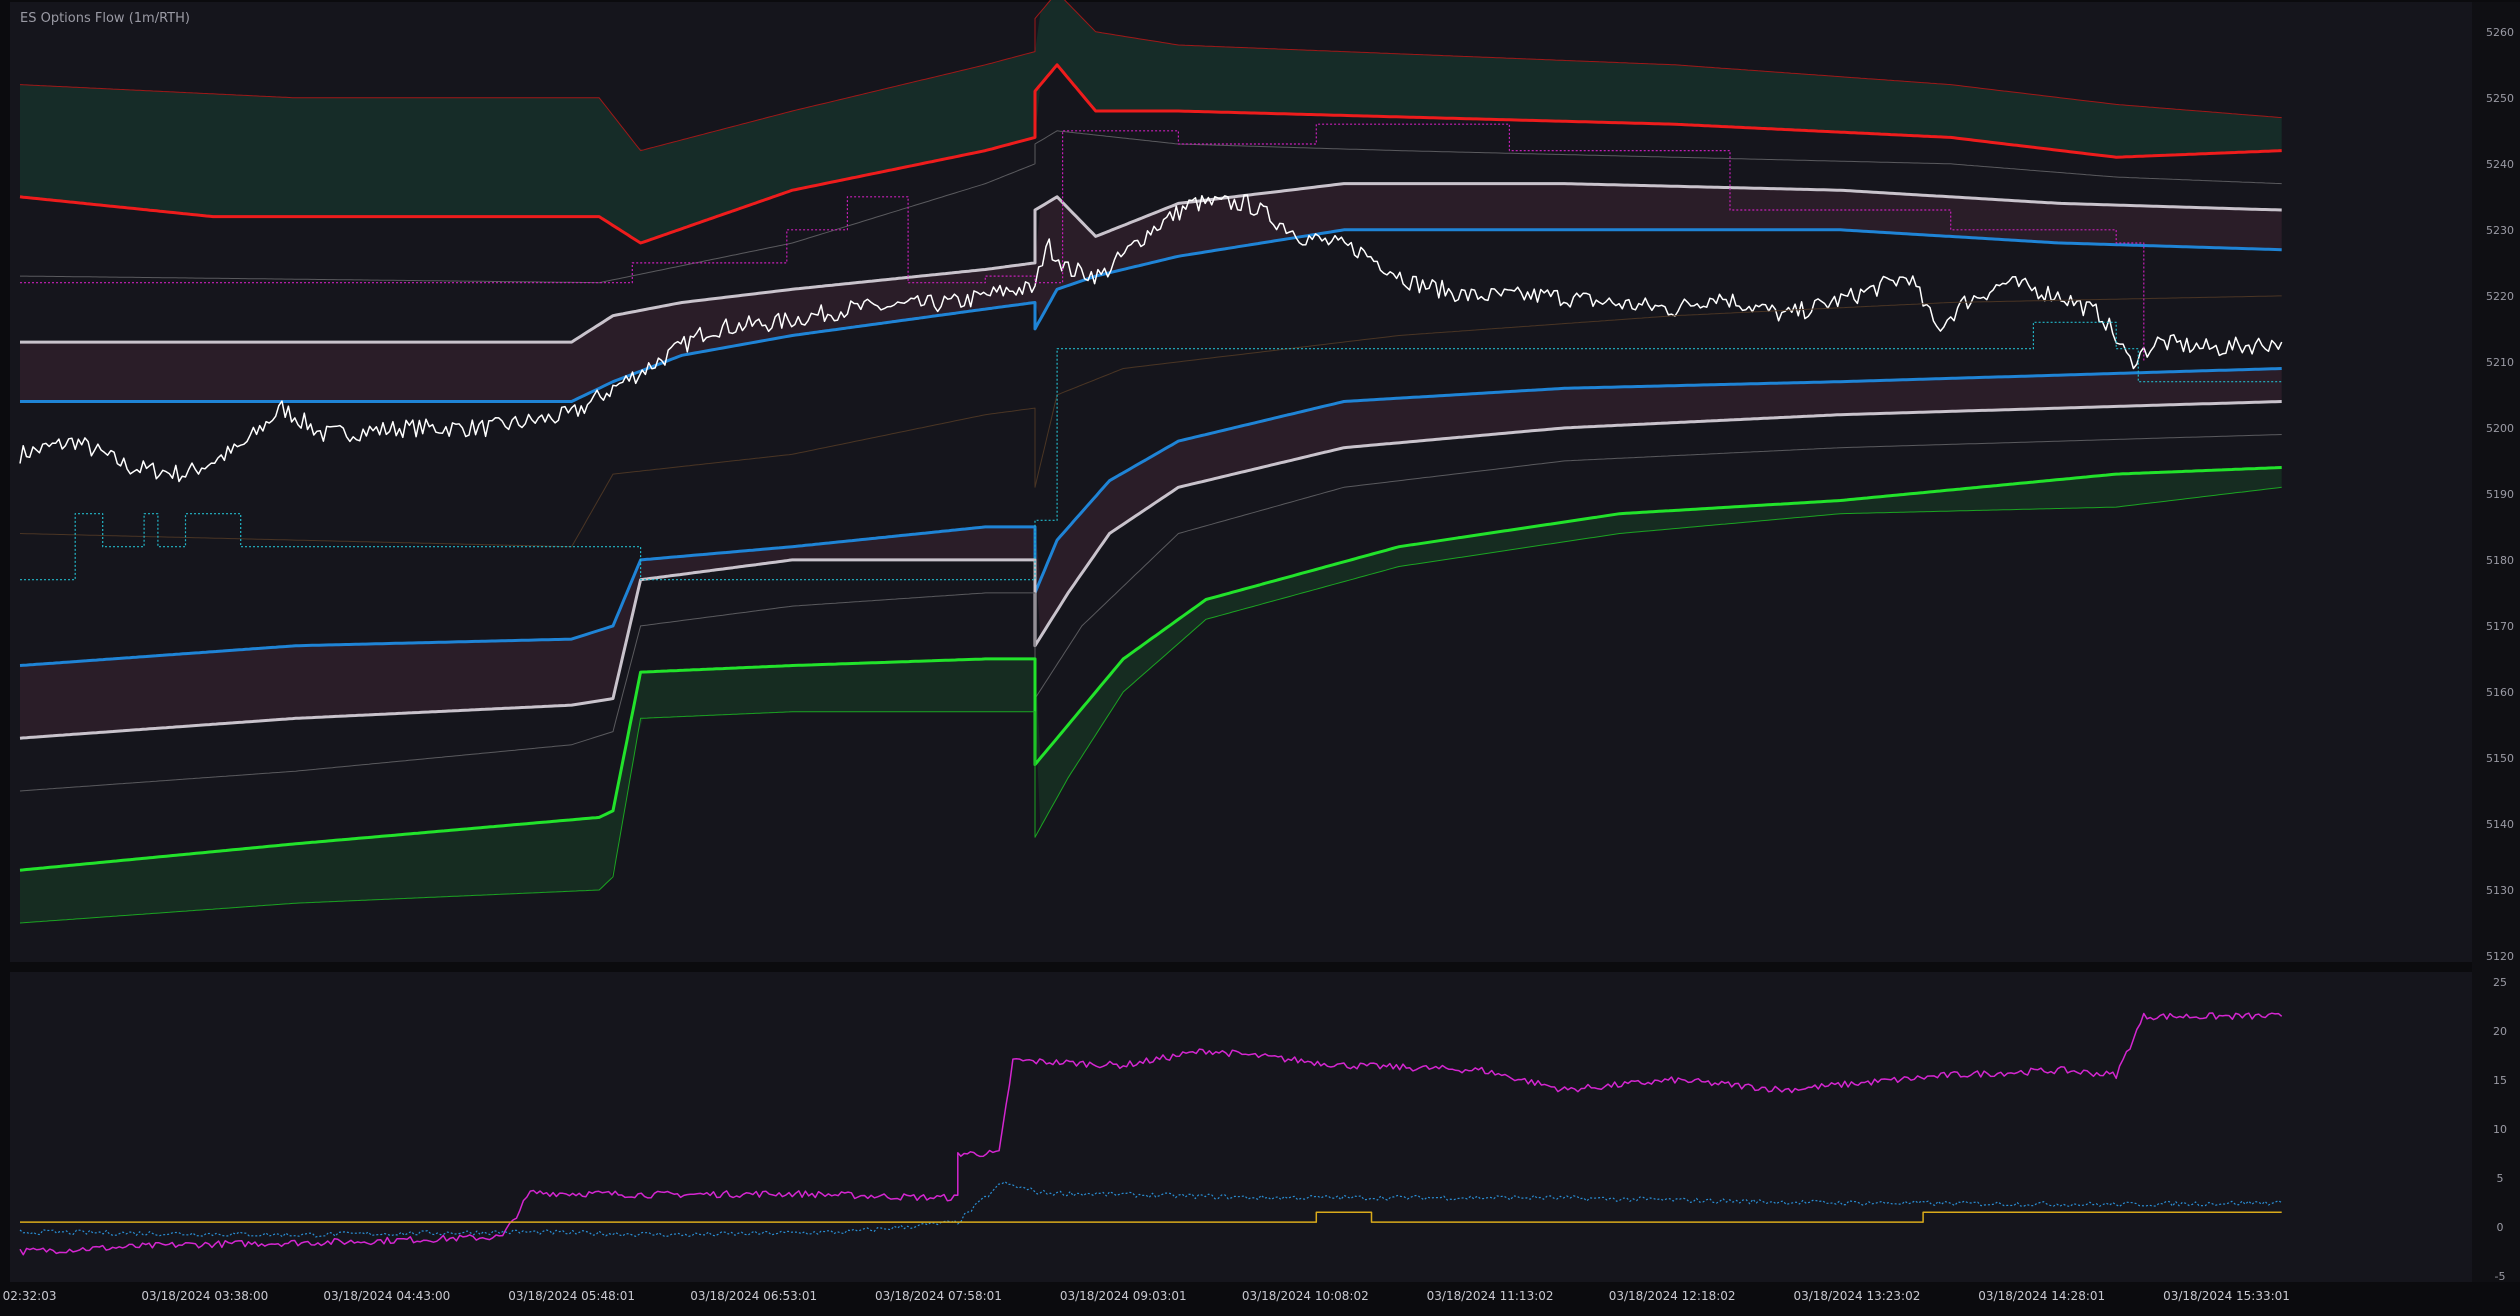  I want to click on y-tick-label: 5, so click(2500, 1178).